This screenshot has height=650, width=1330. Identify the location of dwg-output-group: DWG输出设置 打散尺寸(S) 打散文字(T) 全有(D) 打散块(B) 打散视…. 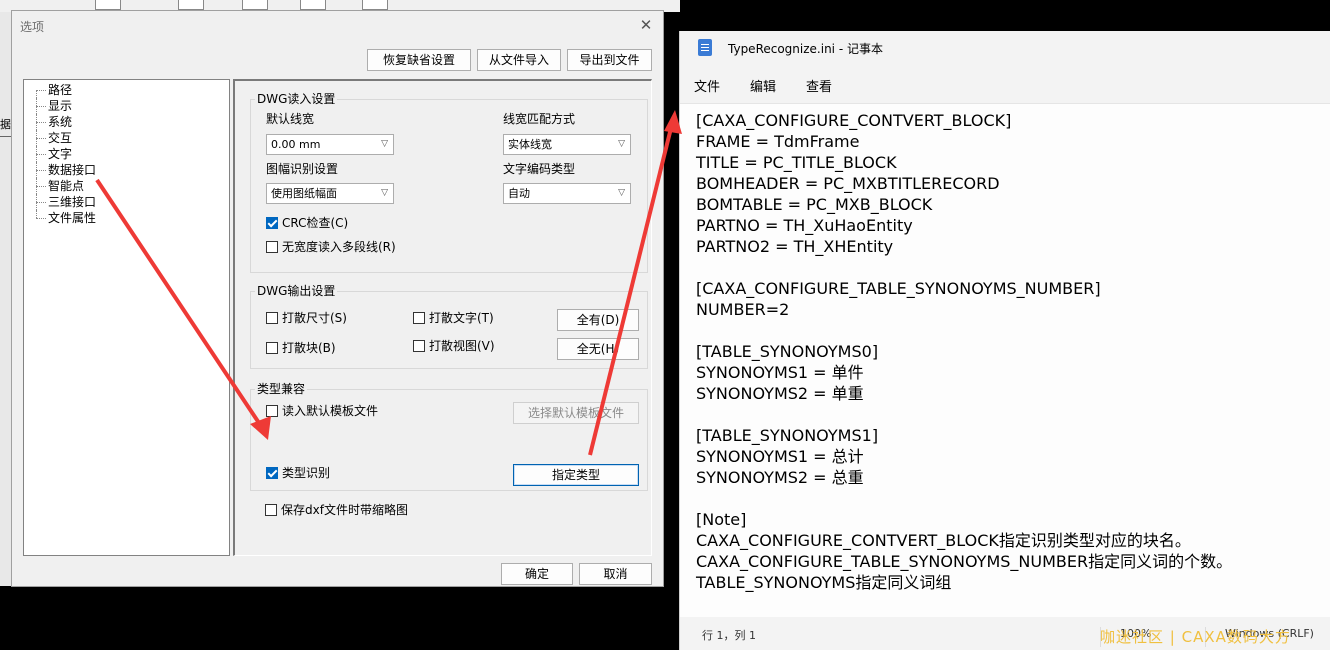
(449, 326).